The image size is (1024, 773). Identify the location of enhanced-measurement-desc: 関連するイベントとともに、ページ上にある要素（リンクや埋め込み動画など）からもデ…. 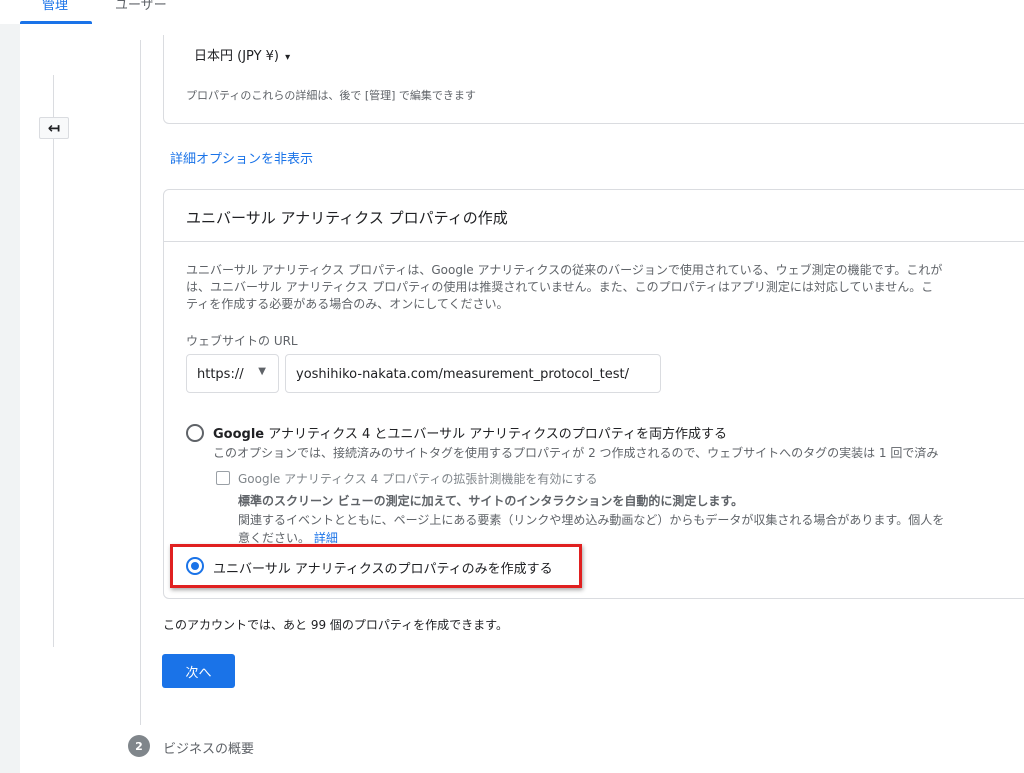
(591, 529).